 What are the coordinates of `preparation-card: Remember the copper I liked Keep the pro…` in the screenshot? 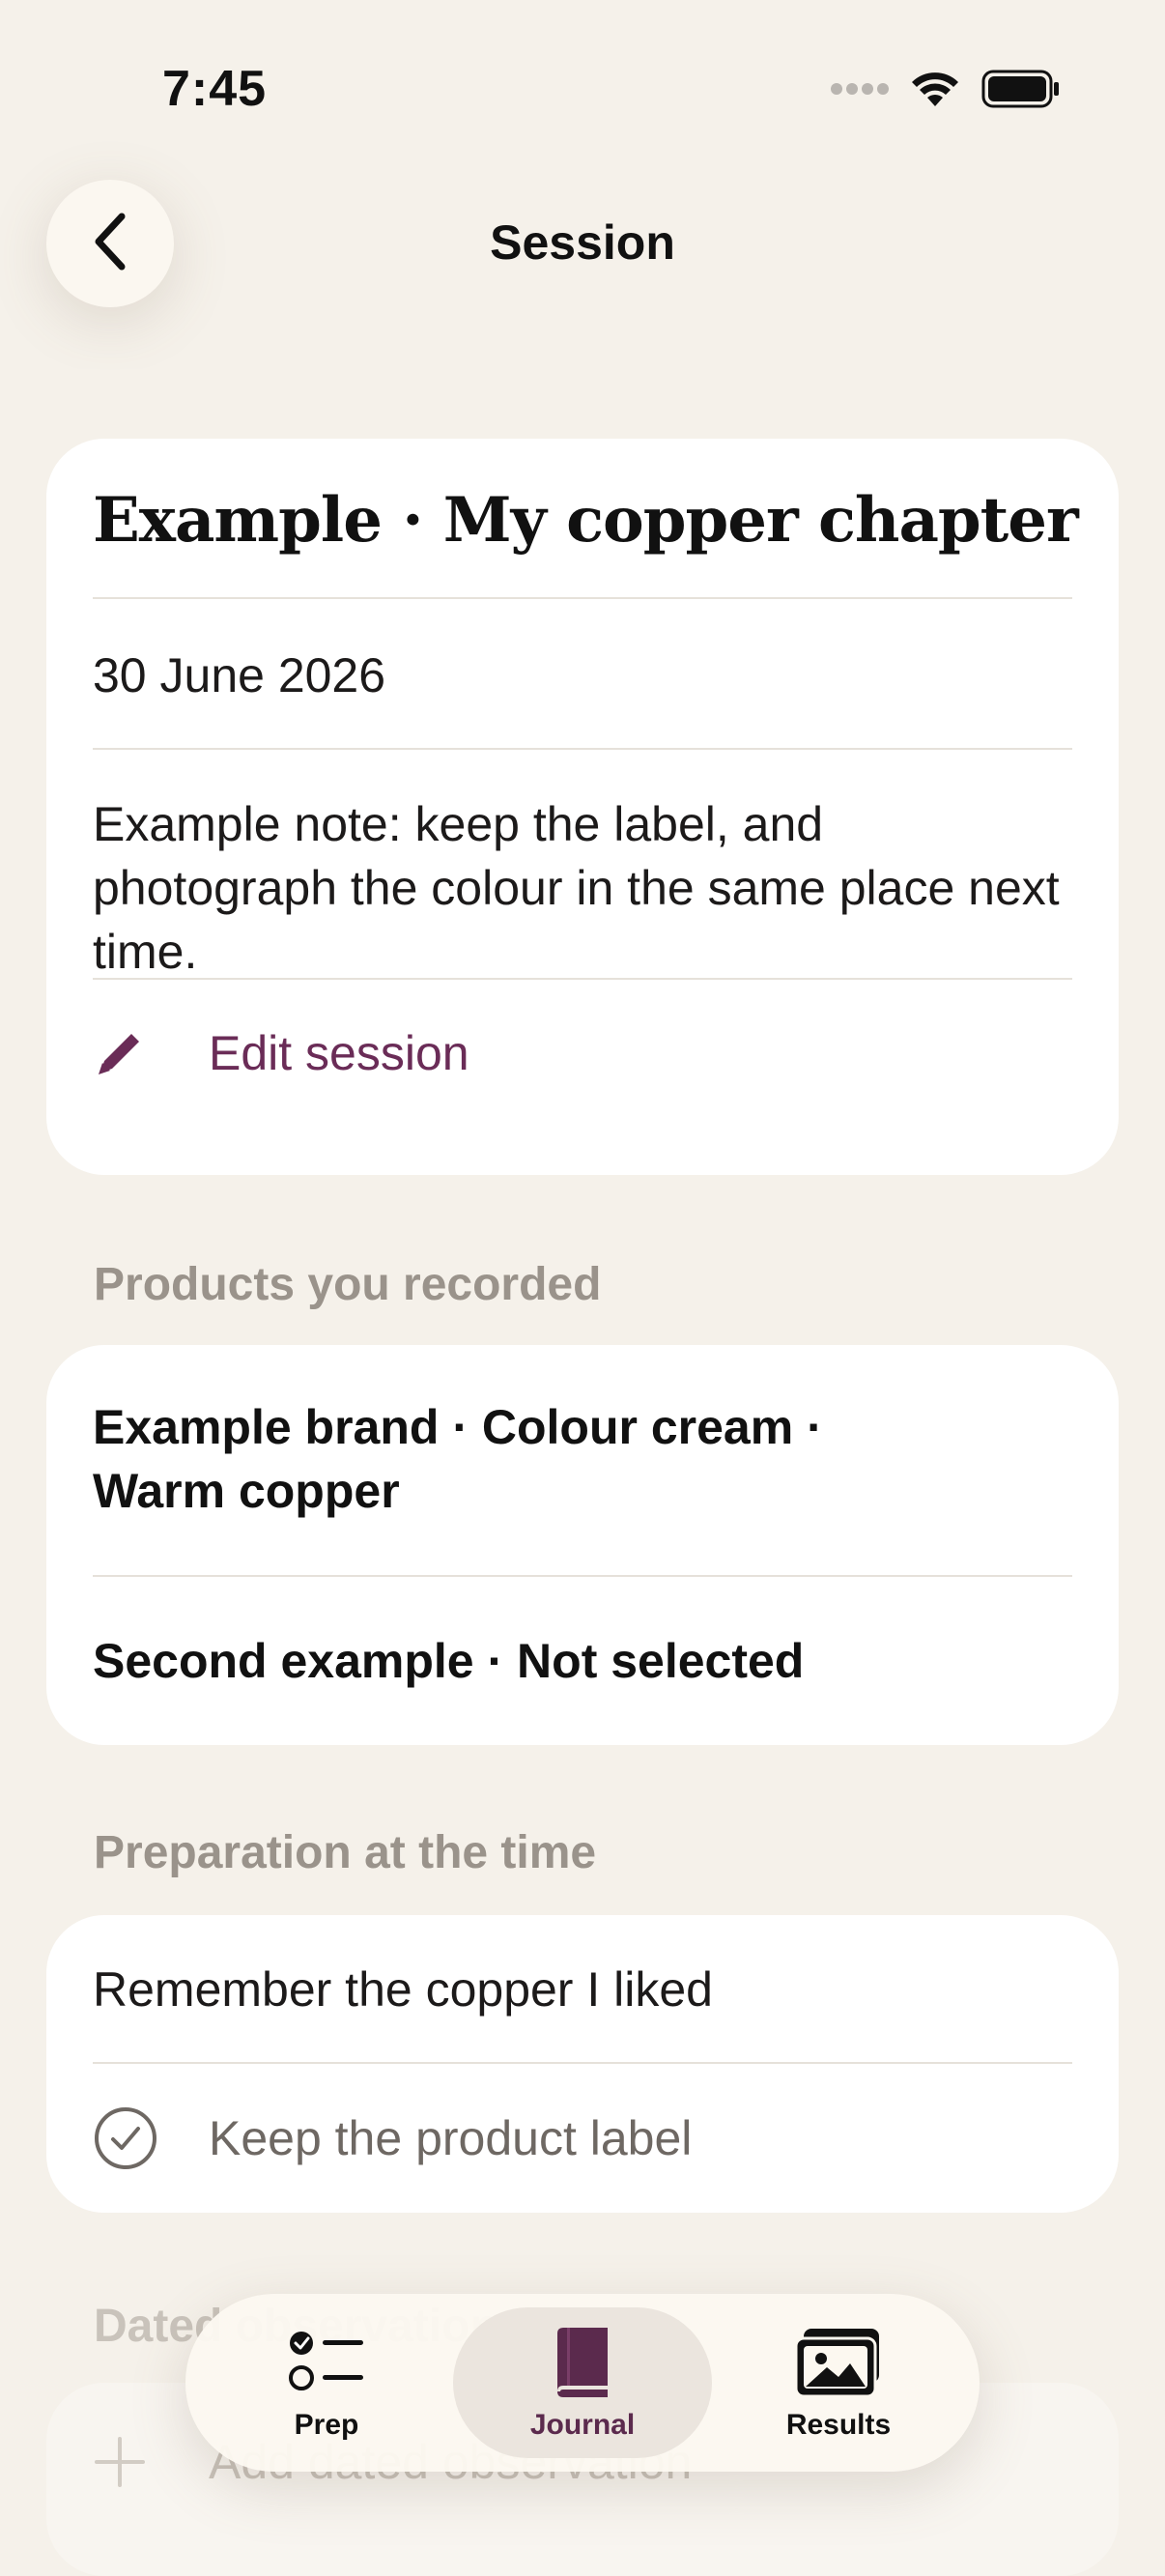 It's located at (582, 2064).